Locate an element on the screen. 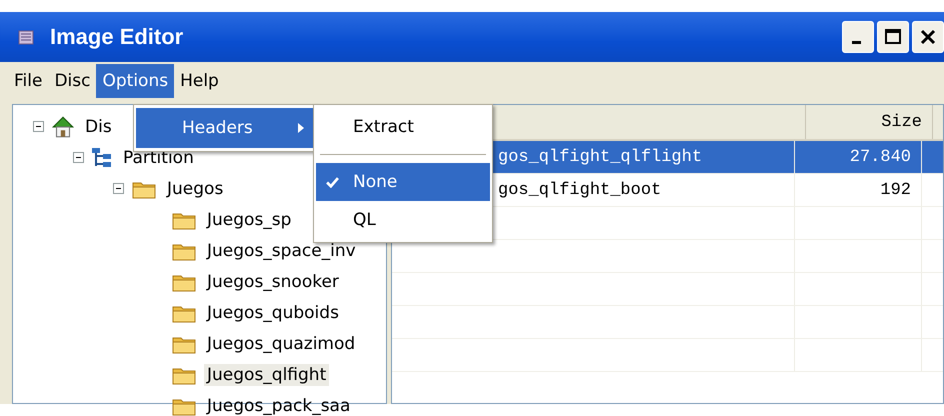 Image resolution: width=944 pixels, height=416 pixels. tree-item: Juegos_snooker is located at coordinates (273, 281).